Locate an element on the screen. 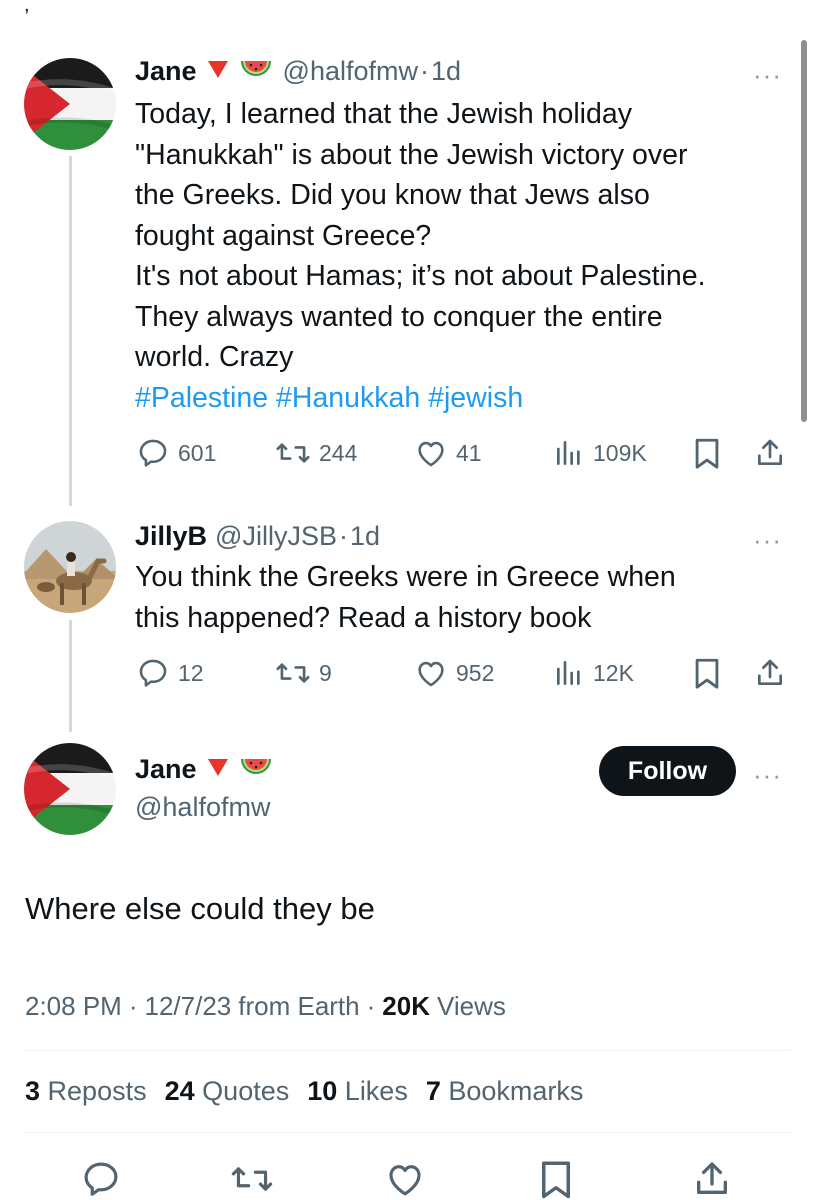 This screenshot has width=815, height=1200. watermelon-emoji is located at coordinates (256, 769).